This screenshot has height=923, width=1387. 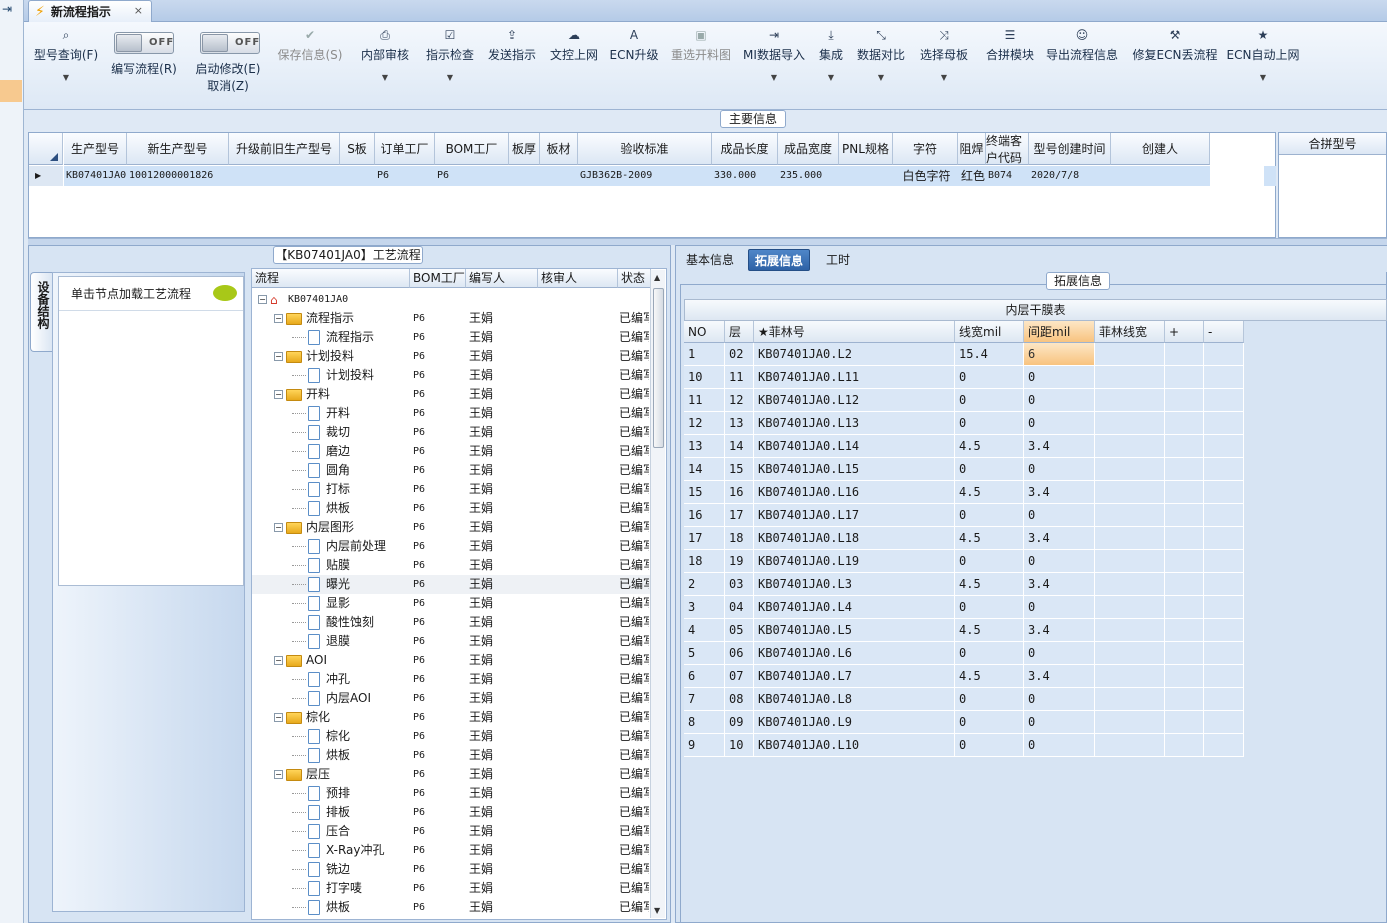 What do you see at coordinates (745, 176) in the screenshot?
I see `main-cell: 330.000` at bounding box center [745, 176].